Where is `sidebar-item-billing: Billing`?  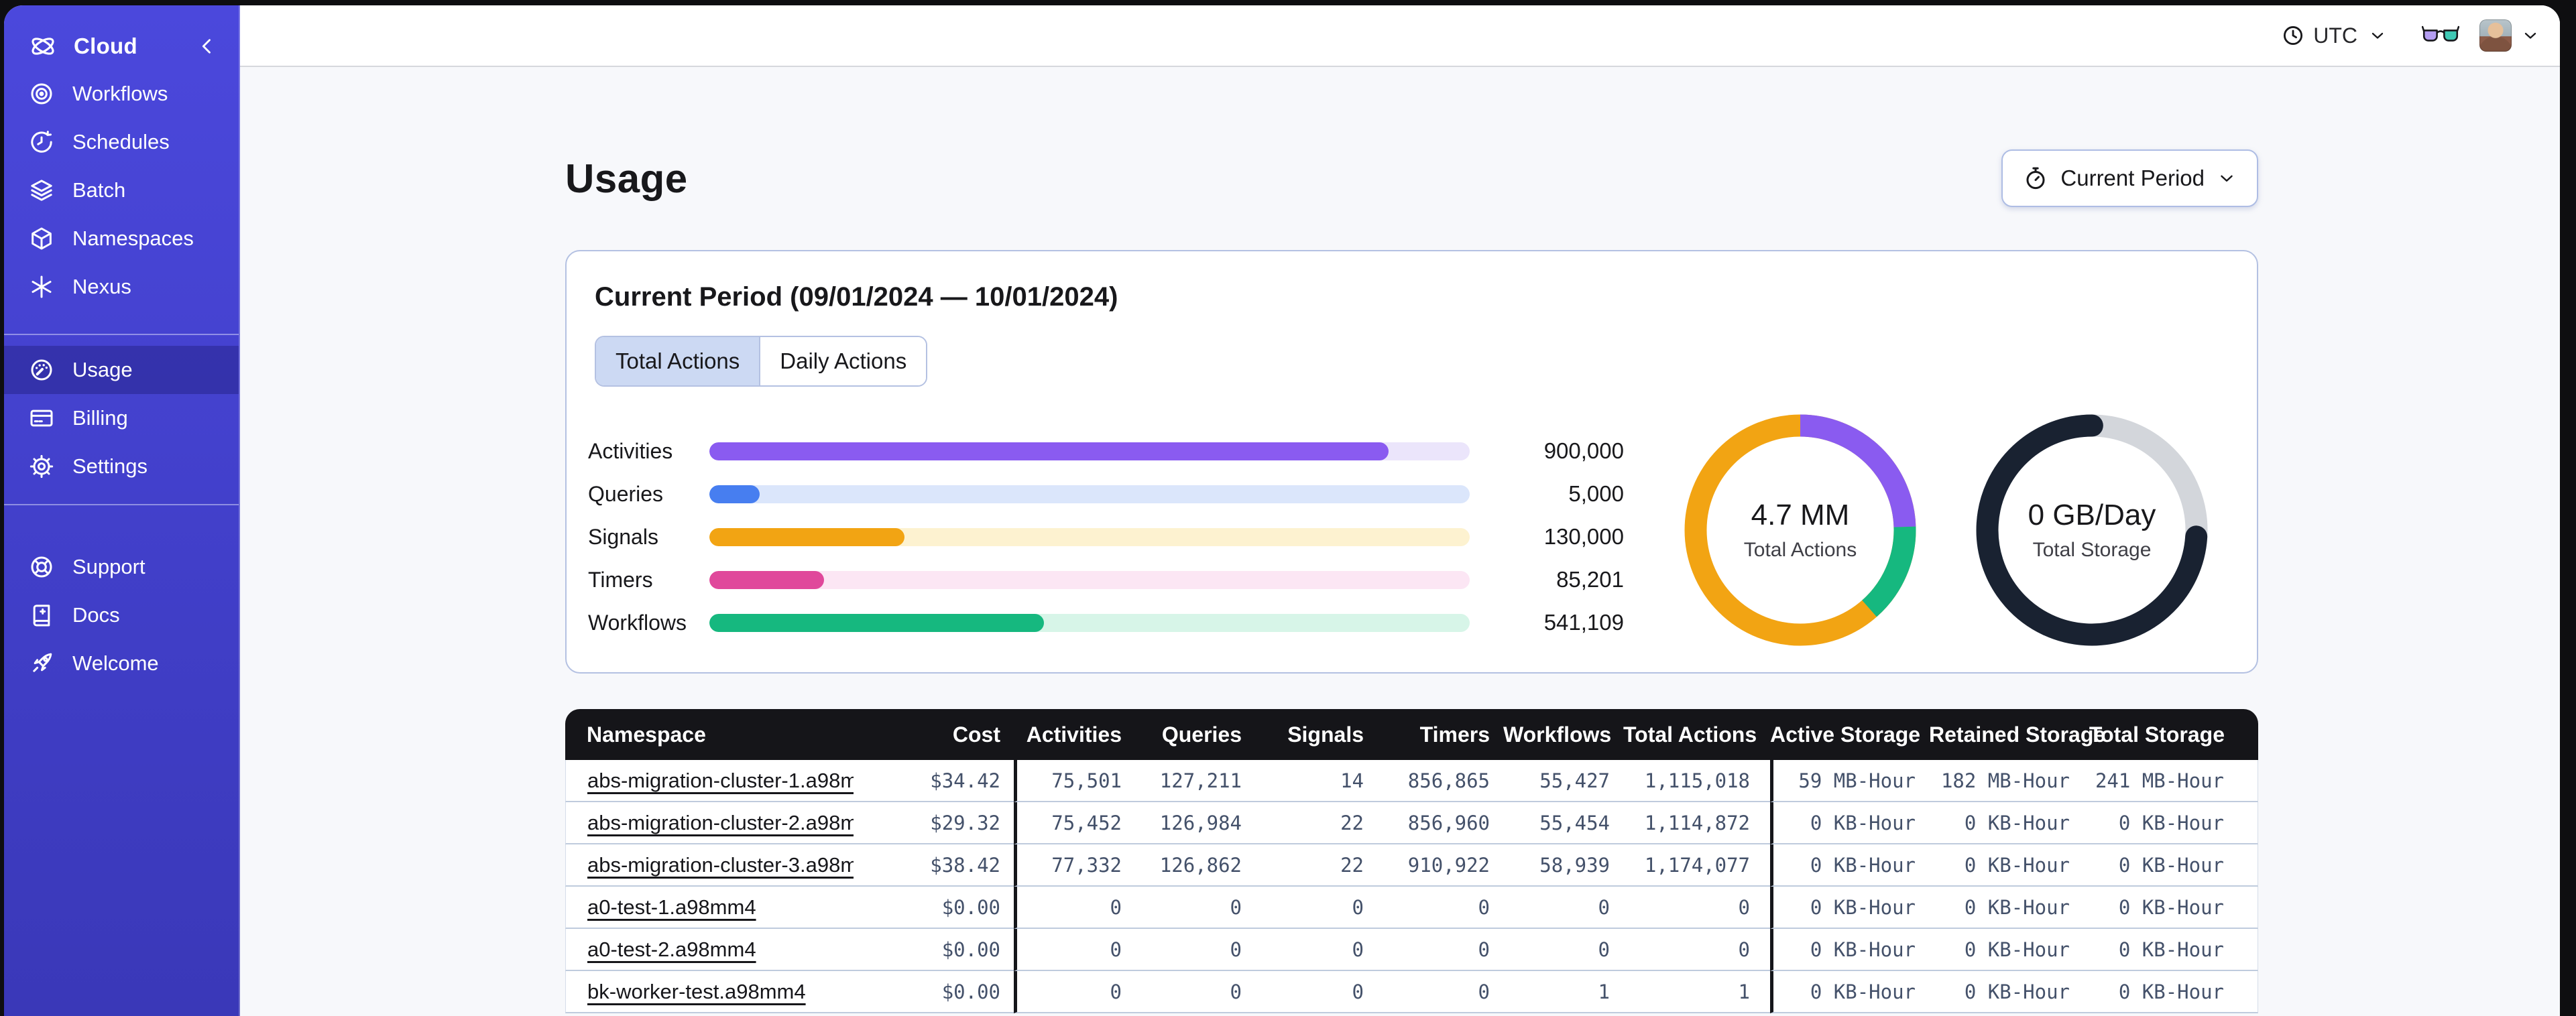
sidebar-item-billing: Billing is located at coordinates (121, 418).